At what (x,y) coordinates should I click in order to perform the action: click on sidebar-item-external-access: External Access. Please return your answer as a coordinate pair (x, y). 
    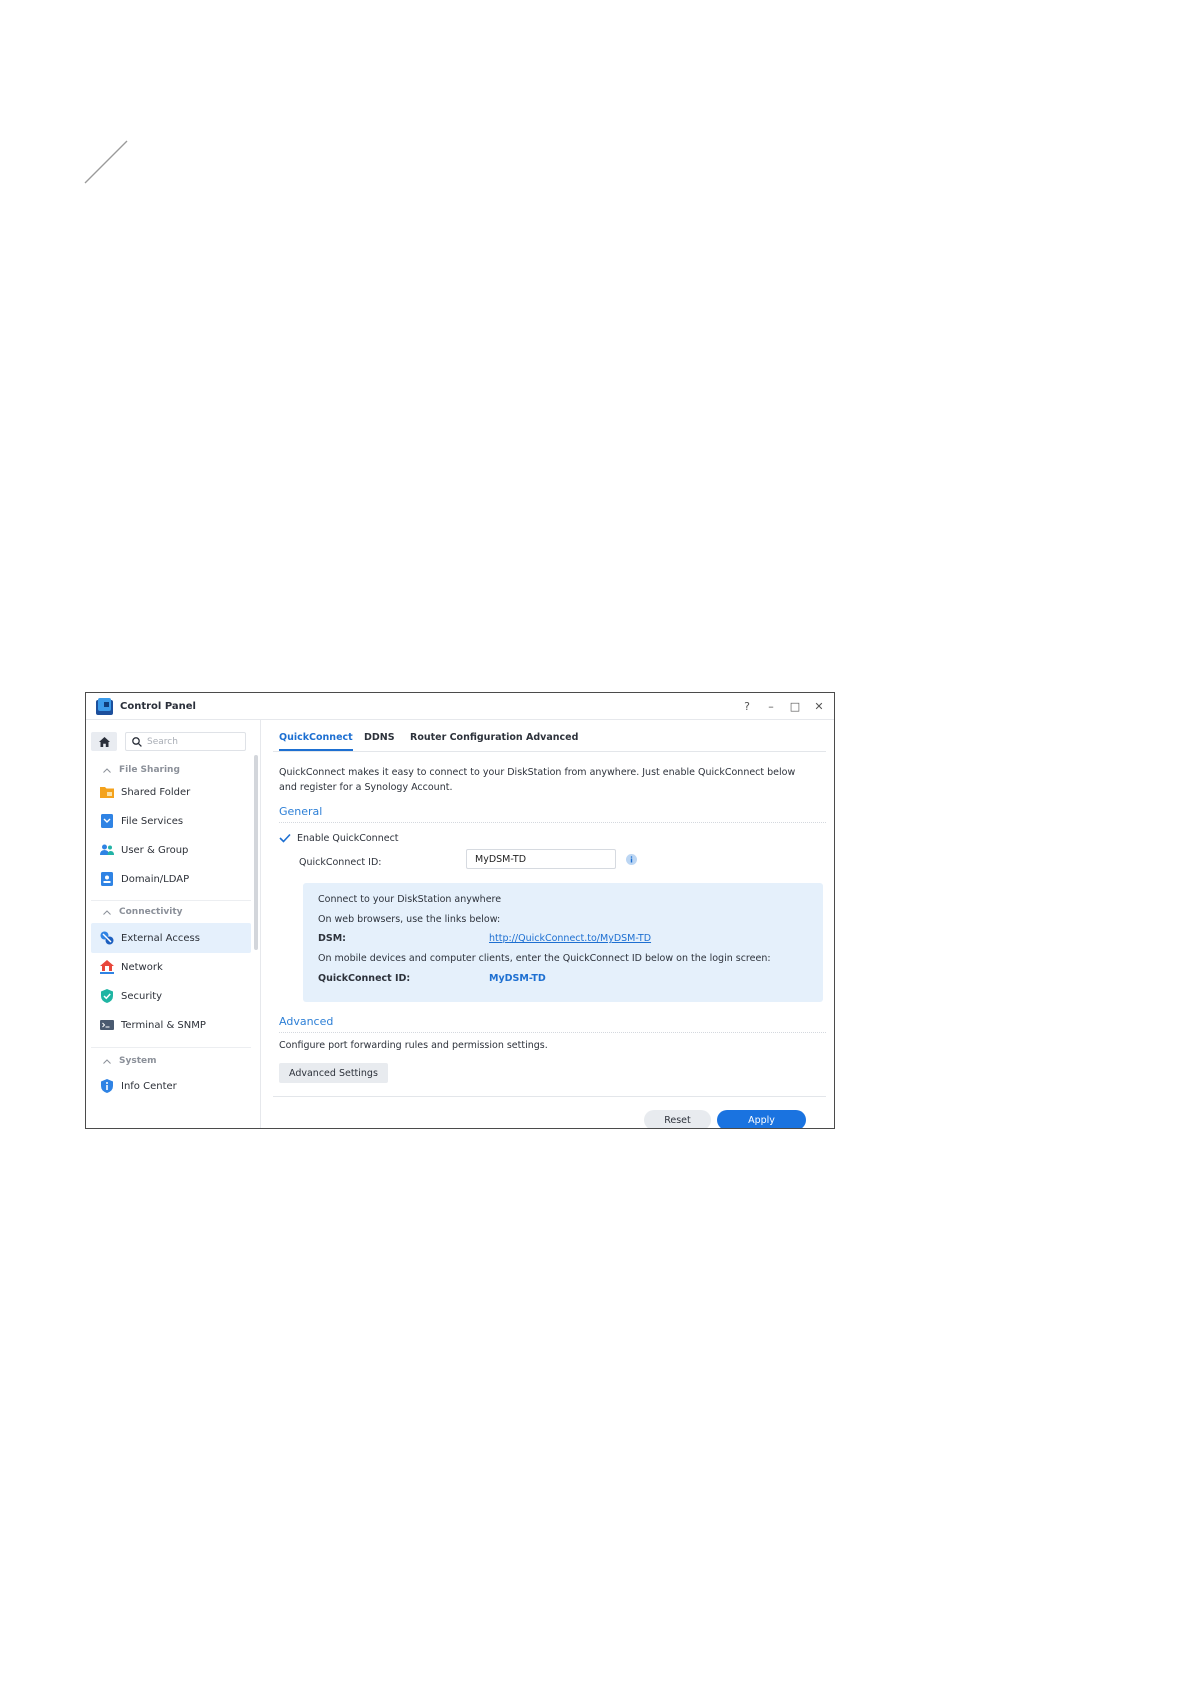
    Looking at the image, I should click on (171, 938).